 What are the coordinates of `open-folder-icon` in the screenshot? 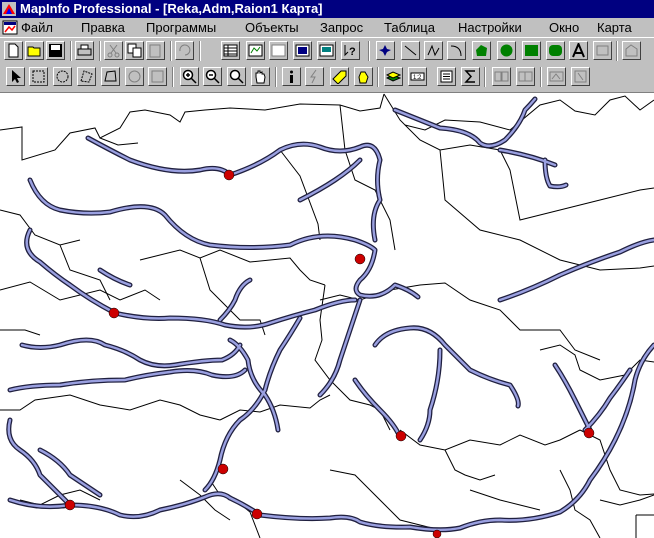 It's located at (34, 51).